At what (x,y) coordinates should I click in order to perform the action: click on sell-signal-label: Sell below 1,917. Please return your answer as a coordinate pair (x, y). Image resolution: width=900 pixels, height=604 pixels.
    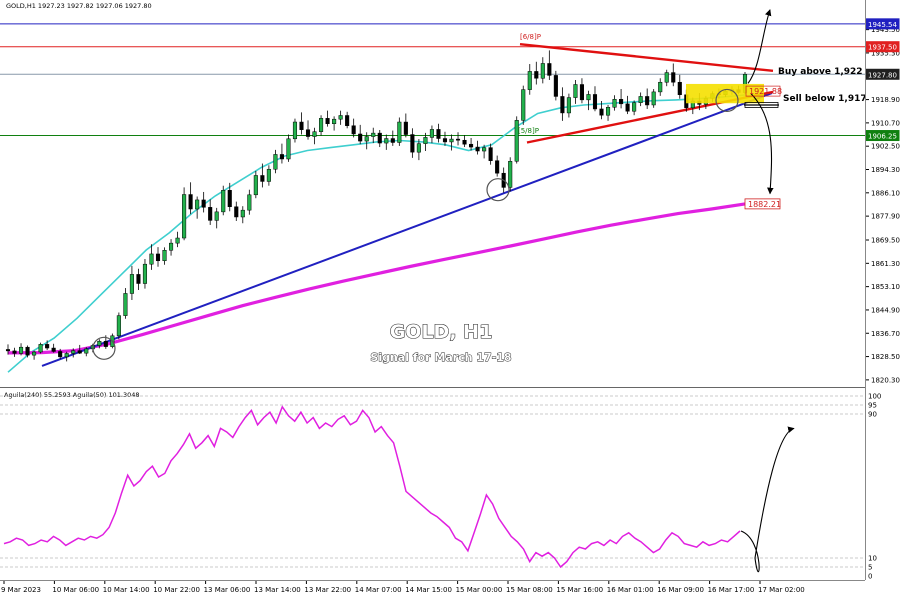
    Looking at the image, I should click on (825, 99).